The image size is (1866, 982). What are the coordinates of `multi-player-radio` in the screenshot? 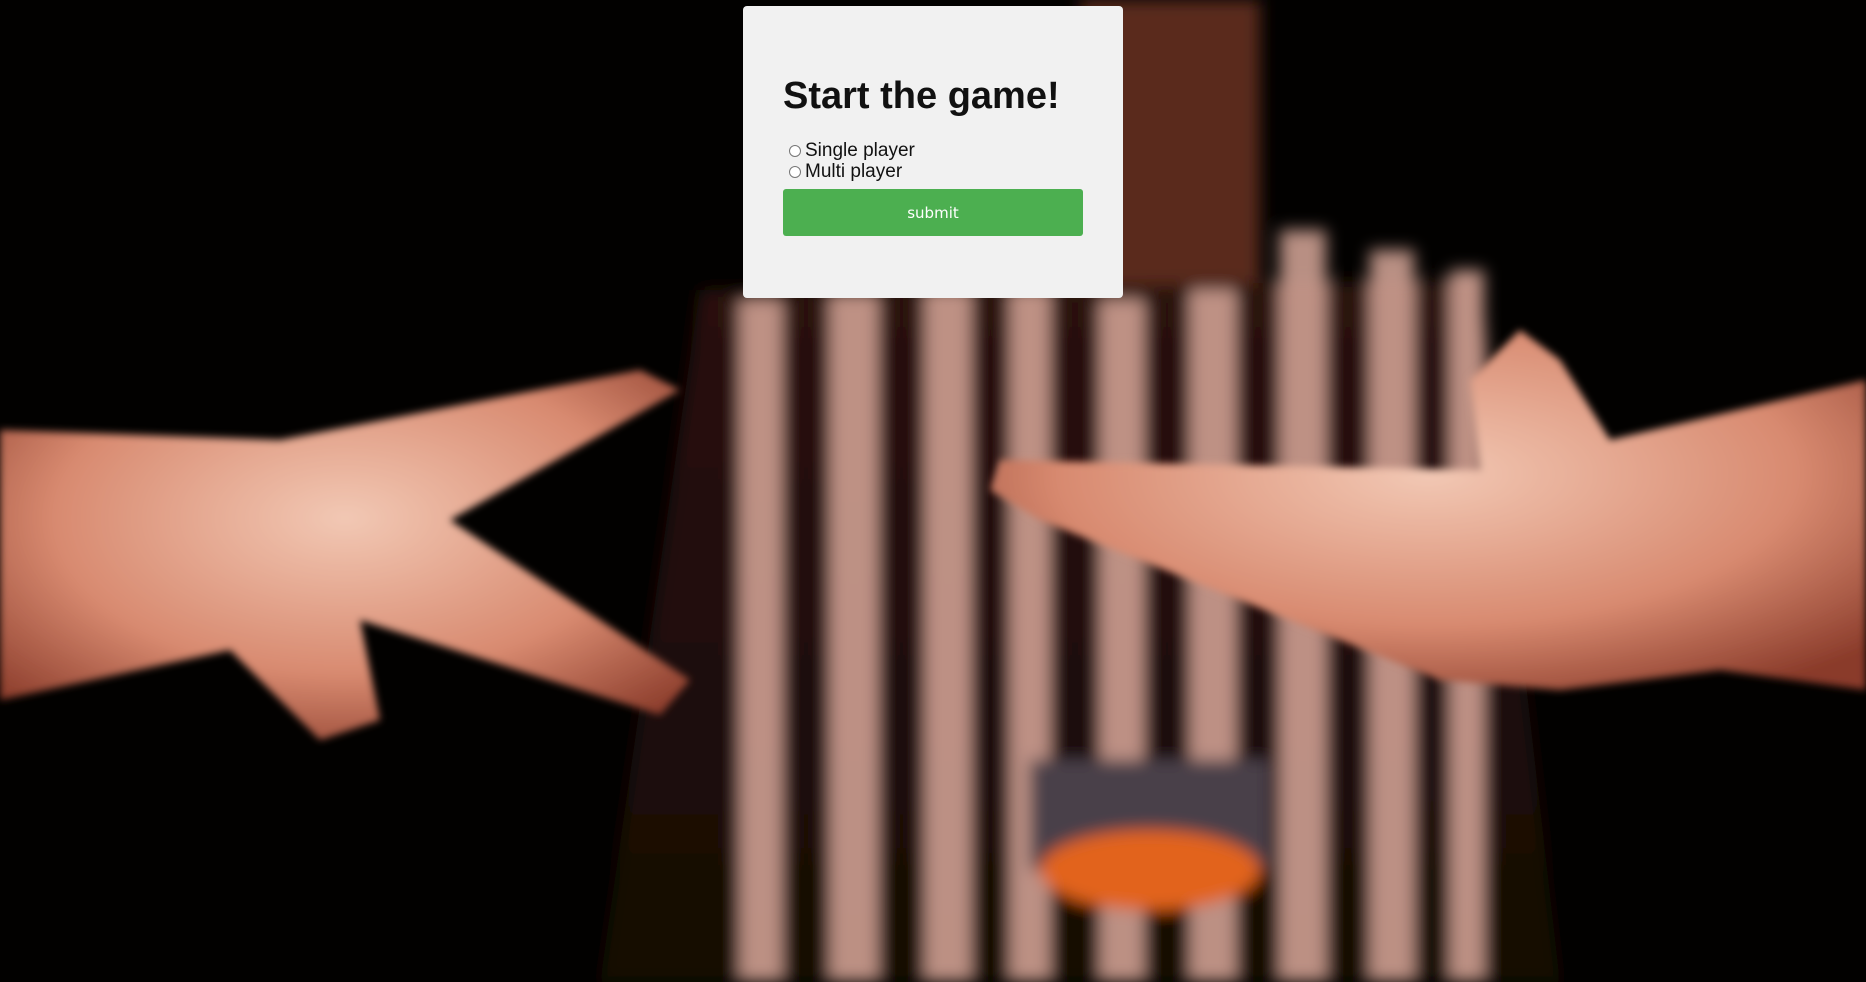 It's located at (795, 171).